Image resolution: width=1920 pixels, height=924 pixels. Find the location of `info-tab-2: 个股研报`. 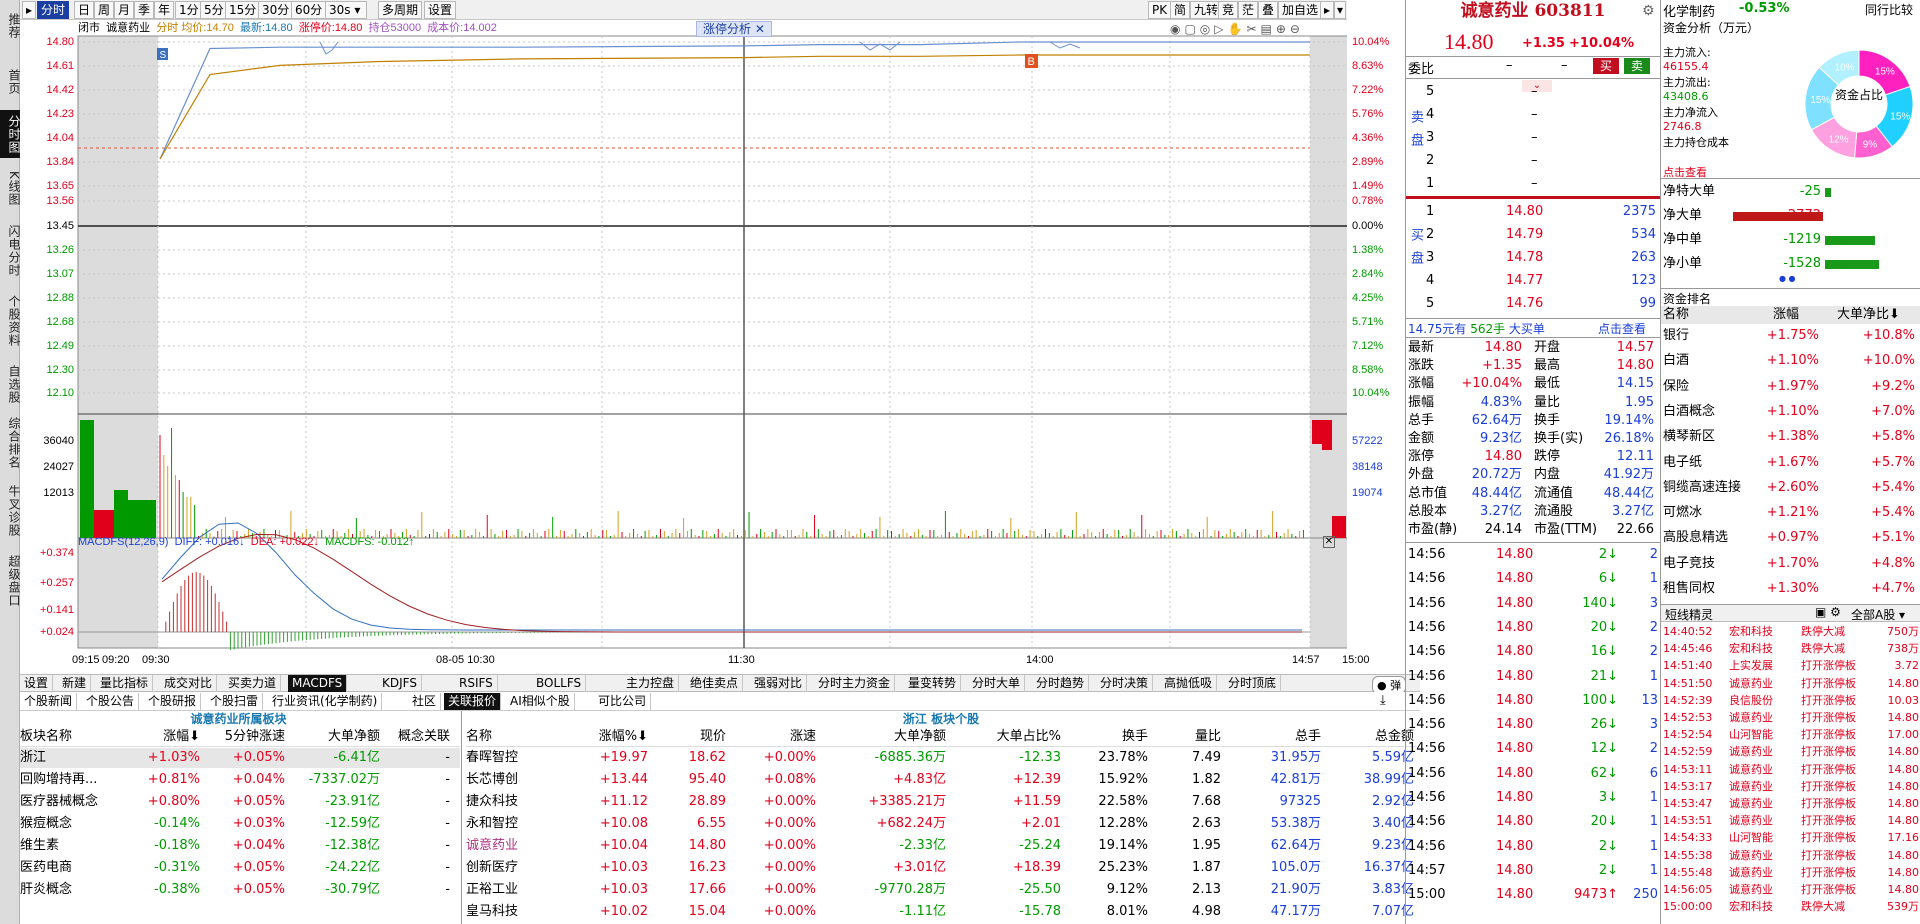

info-tab-2: 个股研报 is located at coordinates (173, 701).